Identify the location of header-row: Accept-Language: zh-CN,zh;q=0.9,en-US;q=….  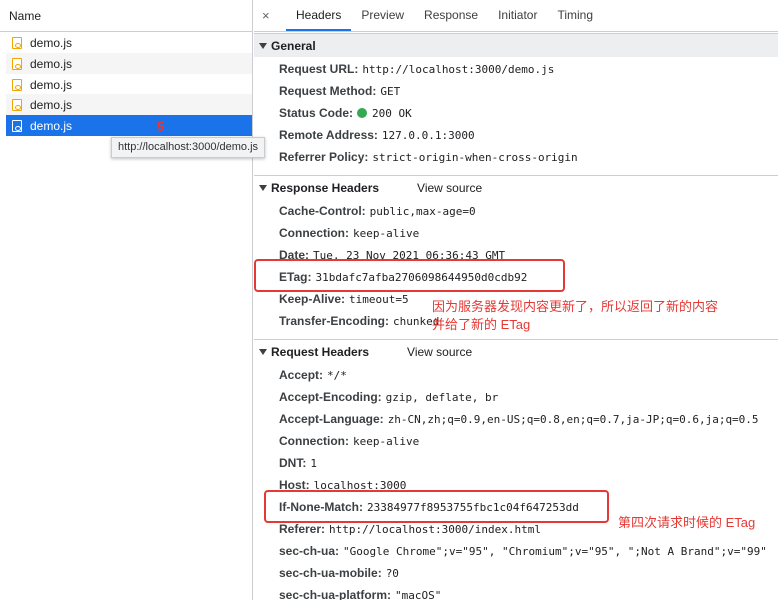
(519, 419).